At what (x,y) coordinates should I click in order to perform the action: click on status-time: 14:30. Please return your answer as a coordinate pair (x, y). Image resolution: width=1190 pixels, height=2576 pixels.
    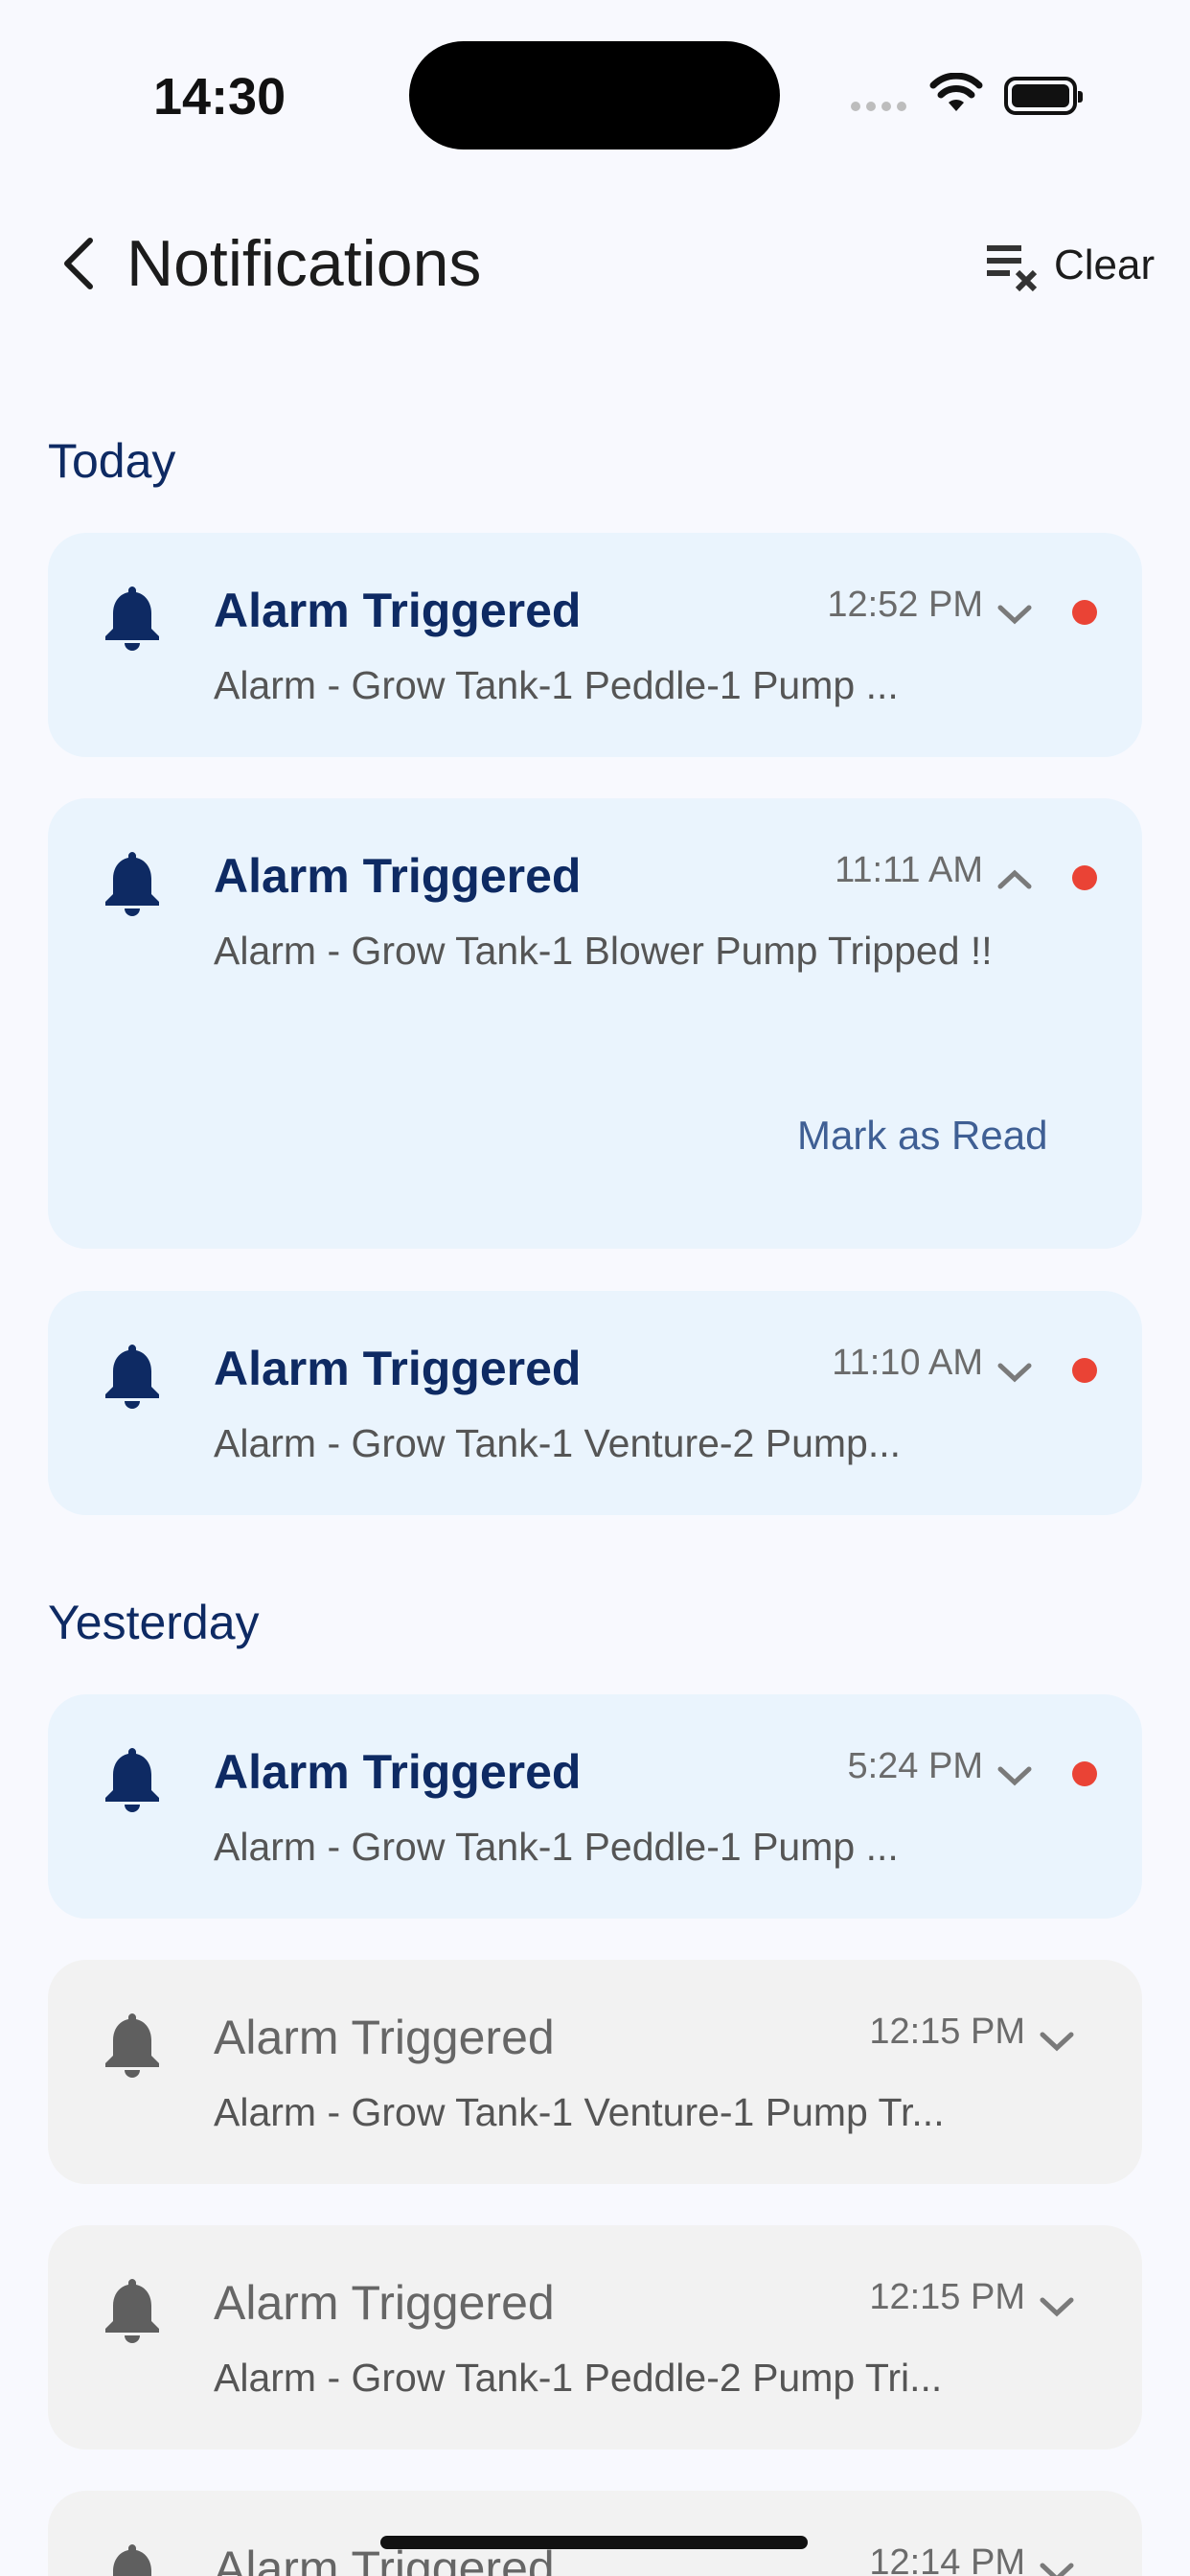
    Looking at the image, I should click on (220, 97).